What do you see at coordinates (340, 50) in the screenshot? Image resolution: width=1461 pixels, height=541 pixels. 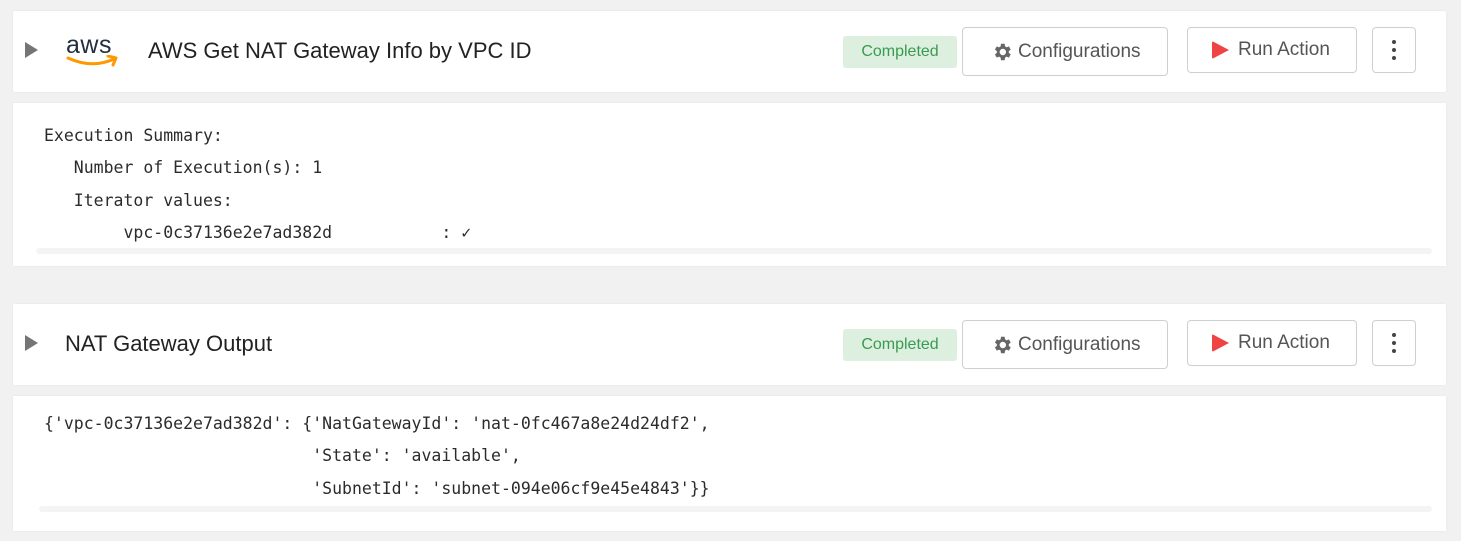 I see `task-title: AWS Get NAT Gateway Info by VPC ID` at bounding box center [340, 50].